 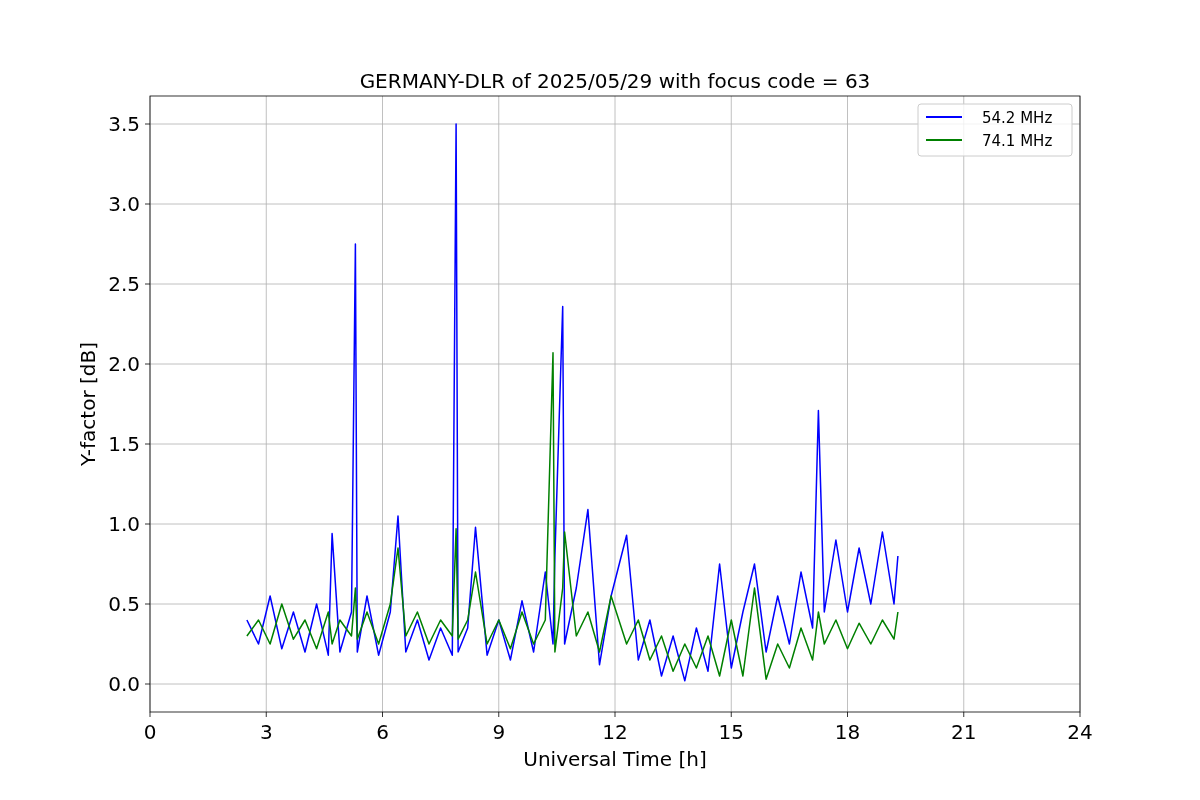 What do you see at coordinates (124, 684) in the screenshot?
I see `y-tick-label: 0.0` at bounding box center [124, 684].